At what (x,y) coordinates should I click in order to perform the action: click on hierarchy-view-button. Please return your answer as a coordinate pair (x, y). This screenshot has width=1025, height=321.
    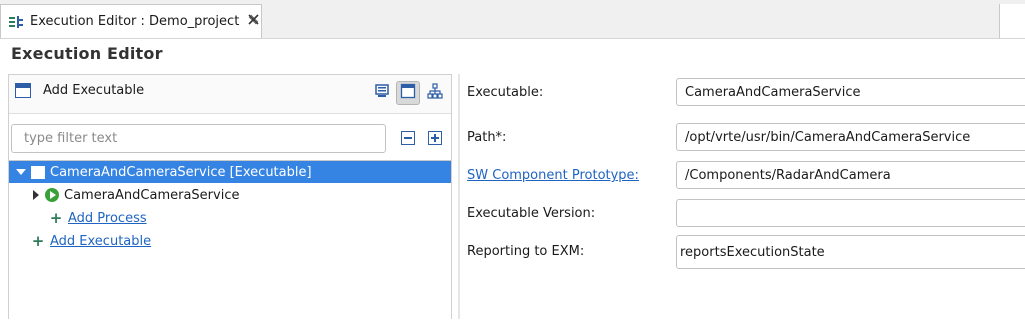
    Looking at the image, I should click on (435, 93).